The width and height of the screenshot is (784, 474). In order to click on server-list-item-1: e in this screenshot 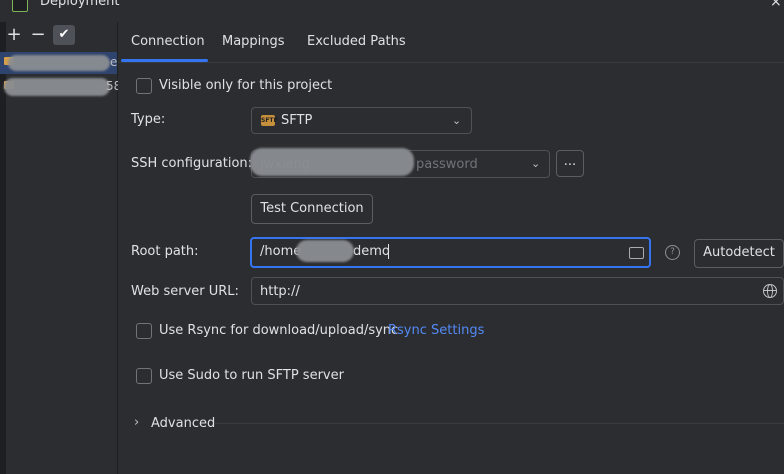, I will do `click(58, 63)`.